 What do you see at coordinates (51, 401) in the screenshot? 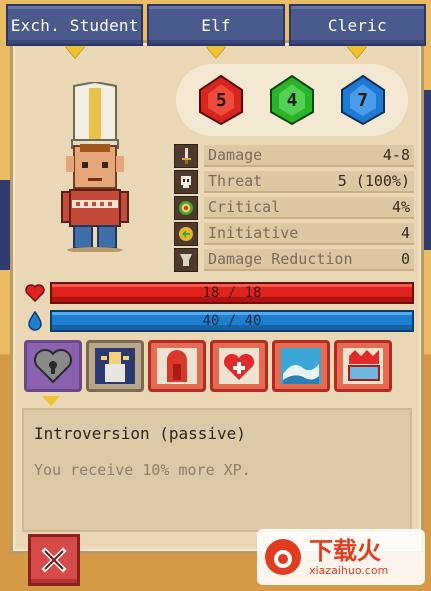
I see `skill-selected-arrow-icon` at bounding box center [51, 401].